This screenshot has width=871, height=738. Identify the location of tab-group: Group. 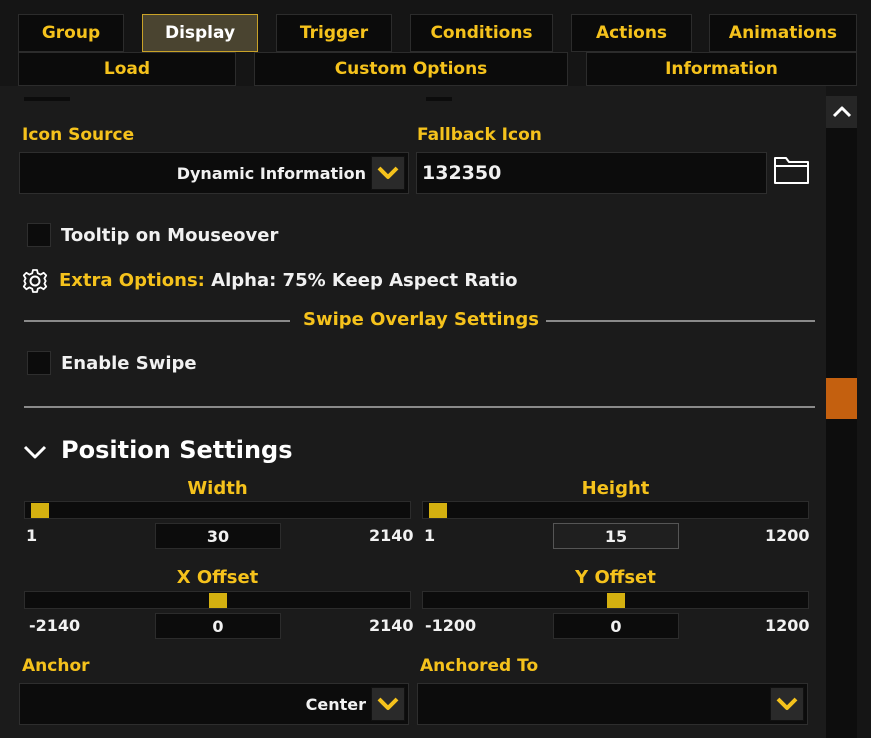
(71, 33).